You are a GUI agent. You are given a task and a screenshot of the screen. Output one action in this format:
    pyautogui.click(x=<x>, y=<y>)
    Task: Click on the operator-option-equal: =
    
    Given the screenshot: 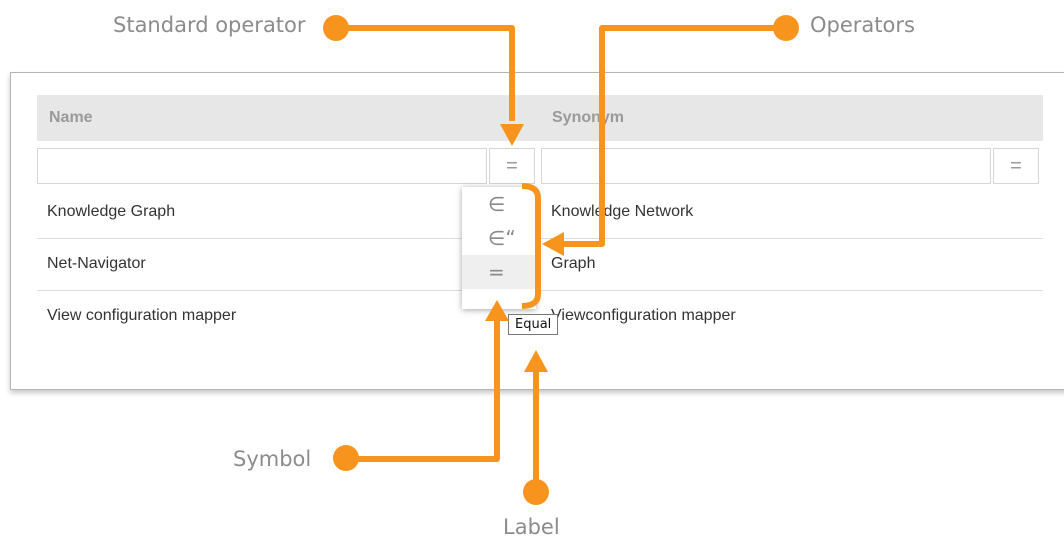 What is the action you would take?
    pyautogui.click(x=499, y=272)
    